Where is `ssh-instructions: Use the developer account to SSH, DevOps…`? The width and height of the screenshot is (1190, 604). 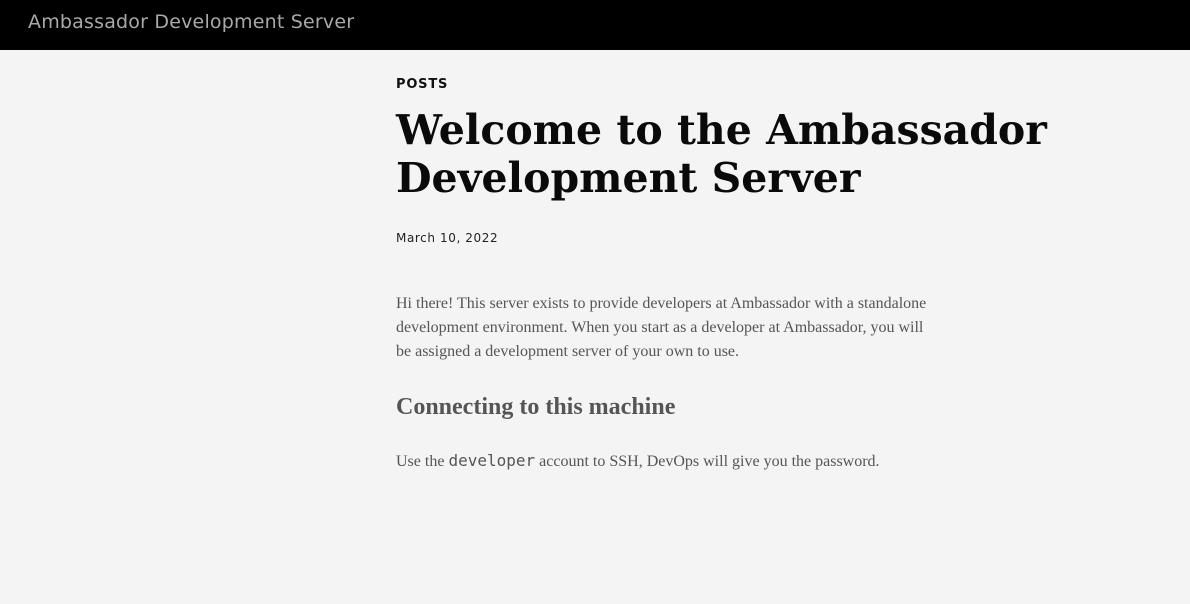 ssh-instructions: Use the developer account to SSH, DevOps… is located at coordinates (696, 461).